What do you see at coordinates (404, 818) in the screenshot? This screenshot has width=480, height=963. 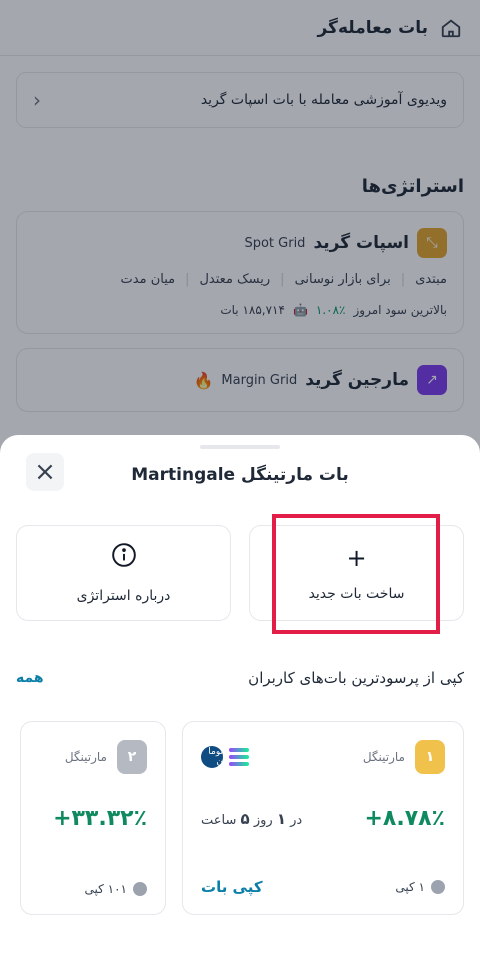 I see `bot-profit: +۸.۷۸٪` at bounding box center [404, 818].